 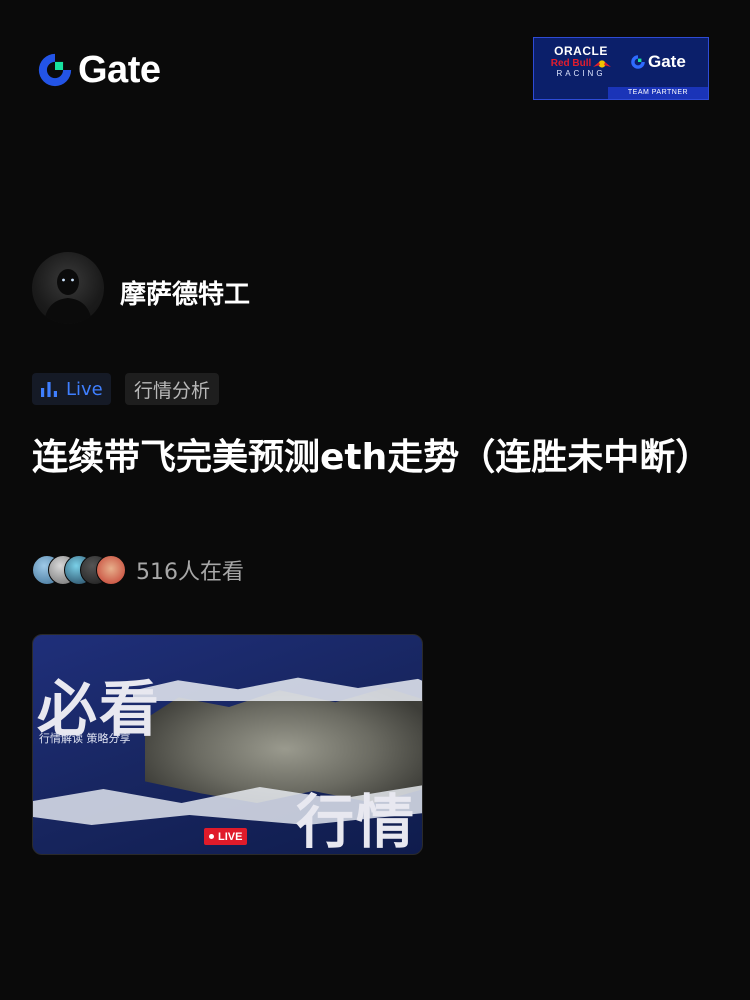 What do you see at coordinates (355, 821) in the screenshot?
I see `cover-headline-2: 行情` at bounding box center [355, 821].